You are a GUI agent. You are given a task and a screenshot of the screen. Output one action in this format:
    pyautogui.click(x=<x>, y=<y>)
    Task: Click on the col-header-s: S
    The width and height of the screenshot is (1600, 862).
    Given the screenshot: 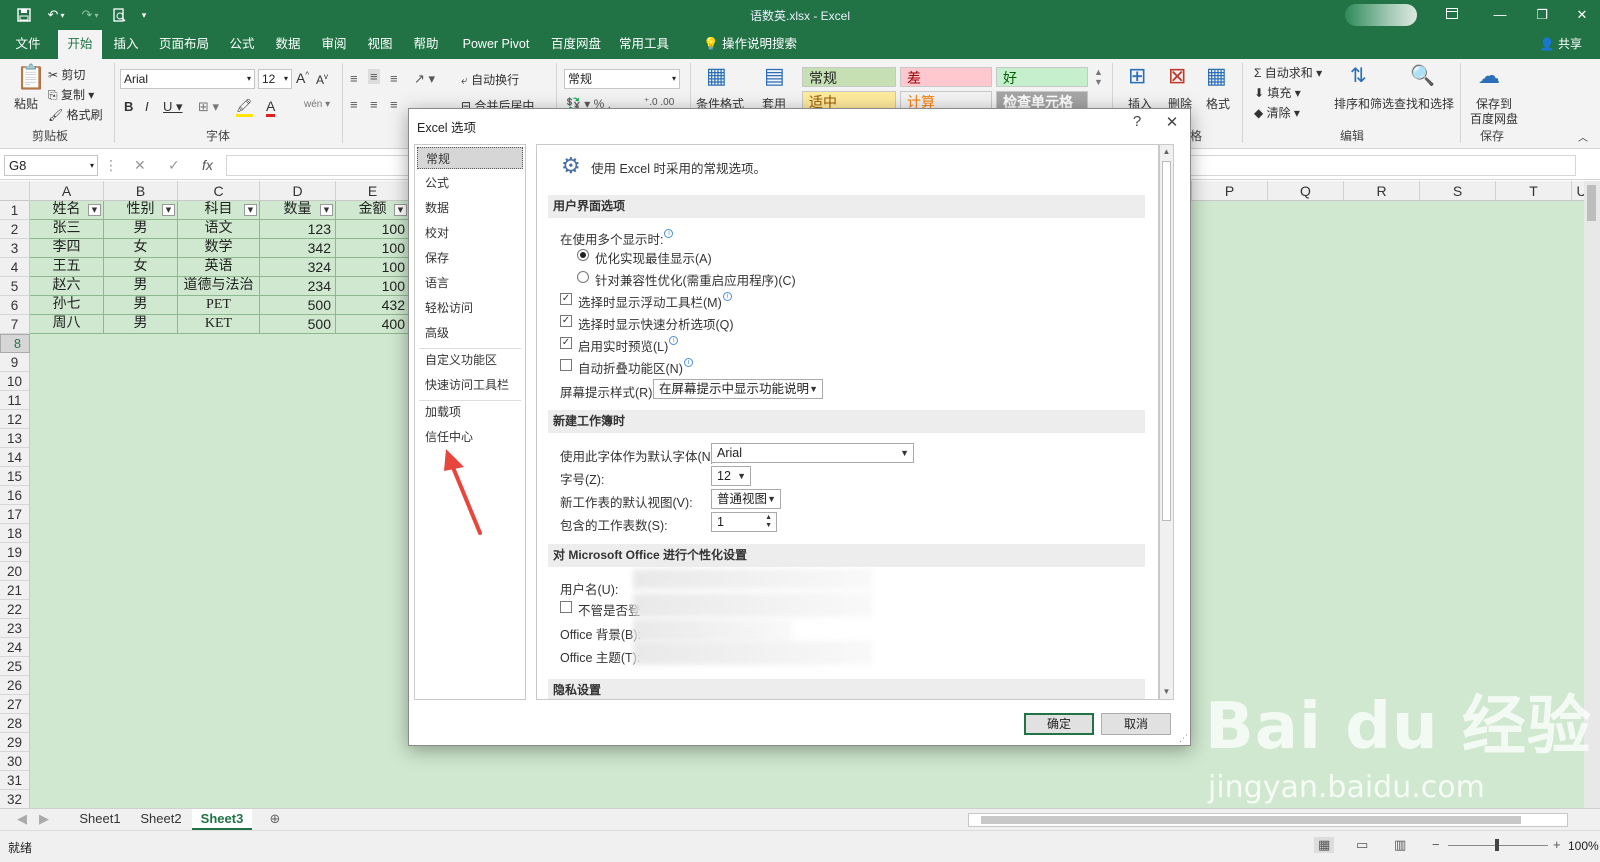 What is the action you would take?
    pyautogui.click(x=1458, y=191)
    